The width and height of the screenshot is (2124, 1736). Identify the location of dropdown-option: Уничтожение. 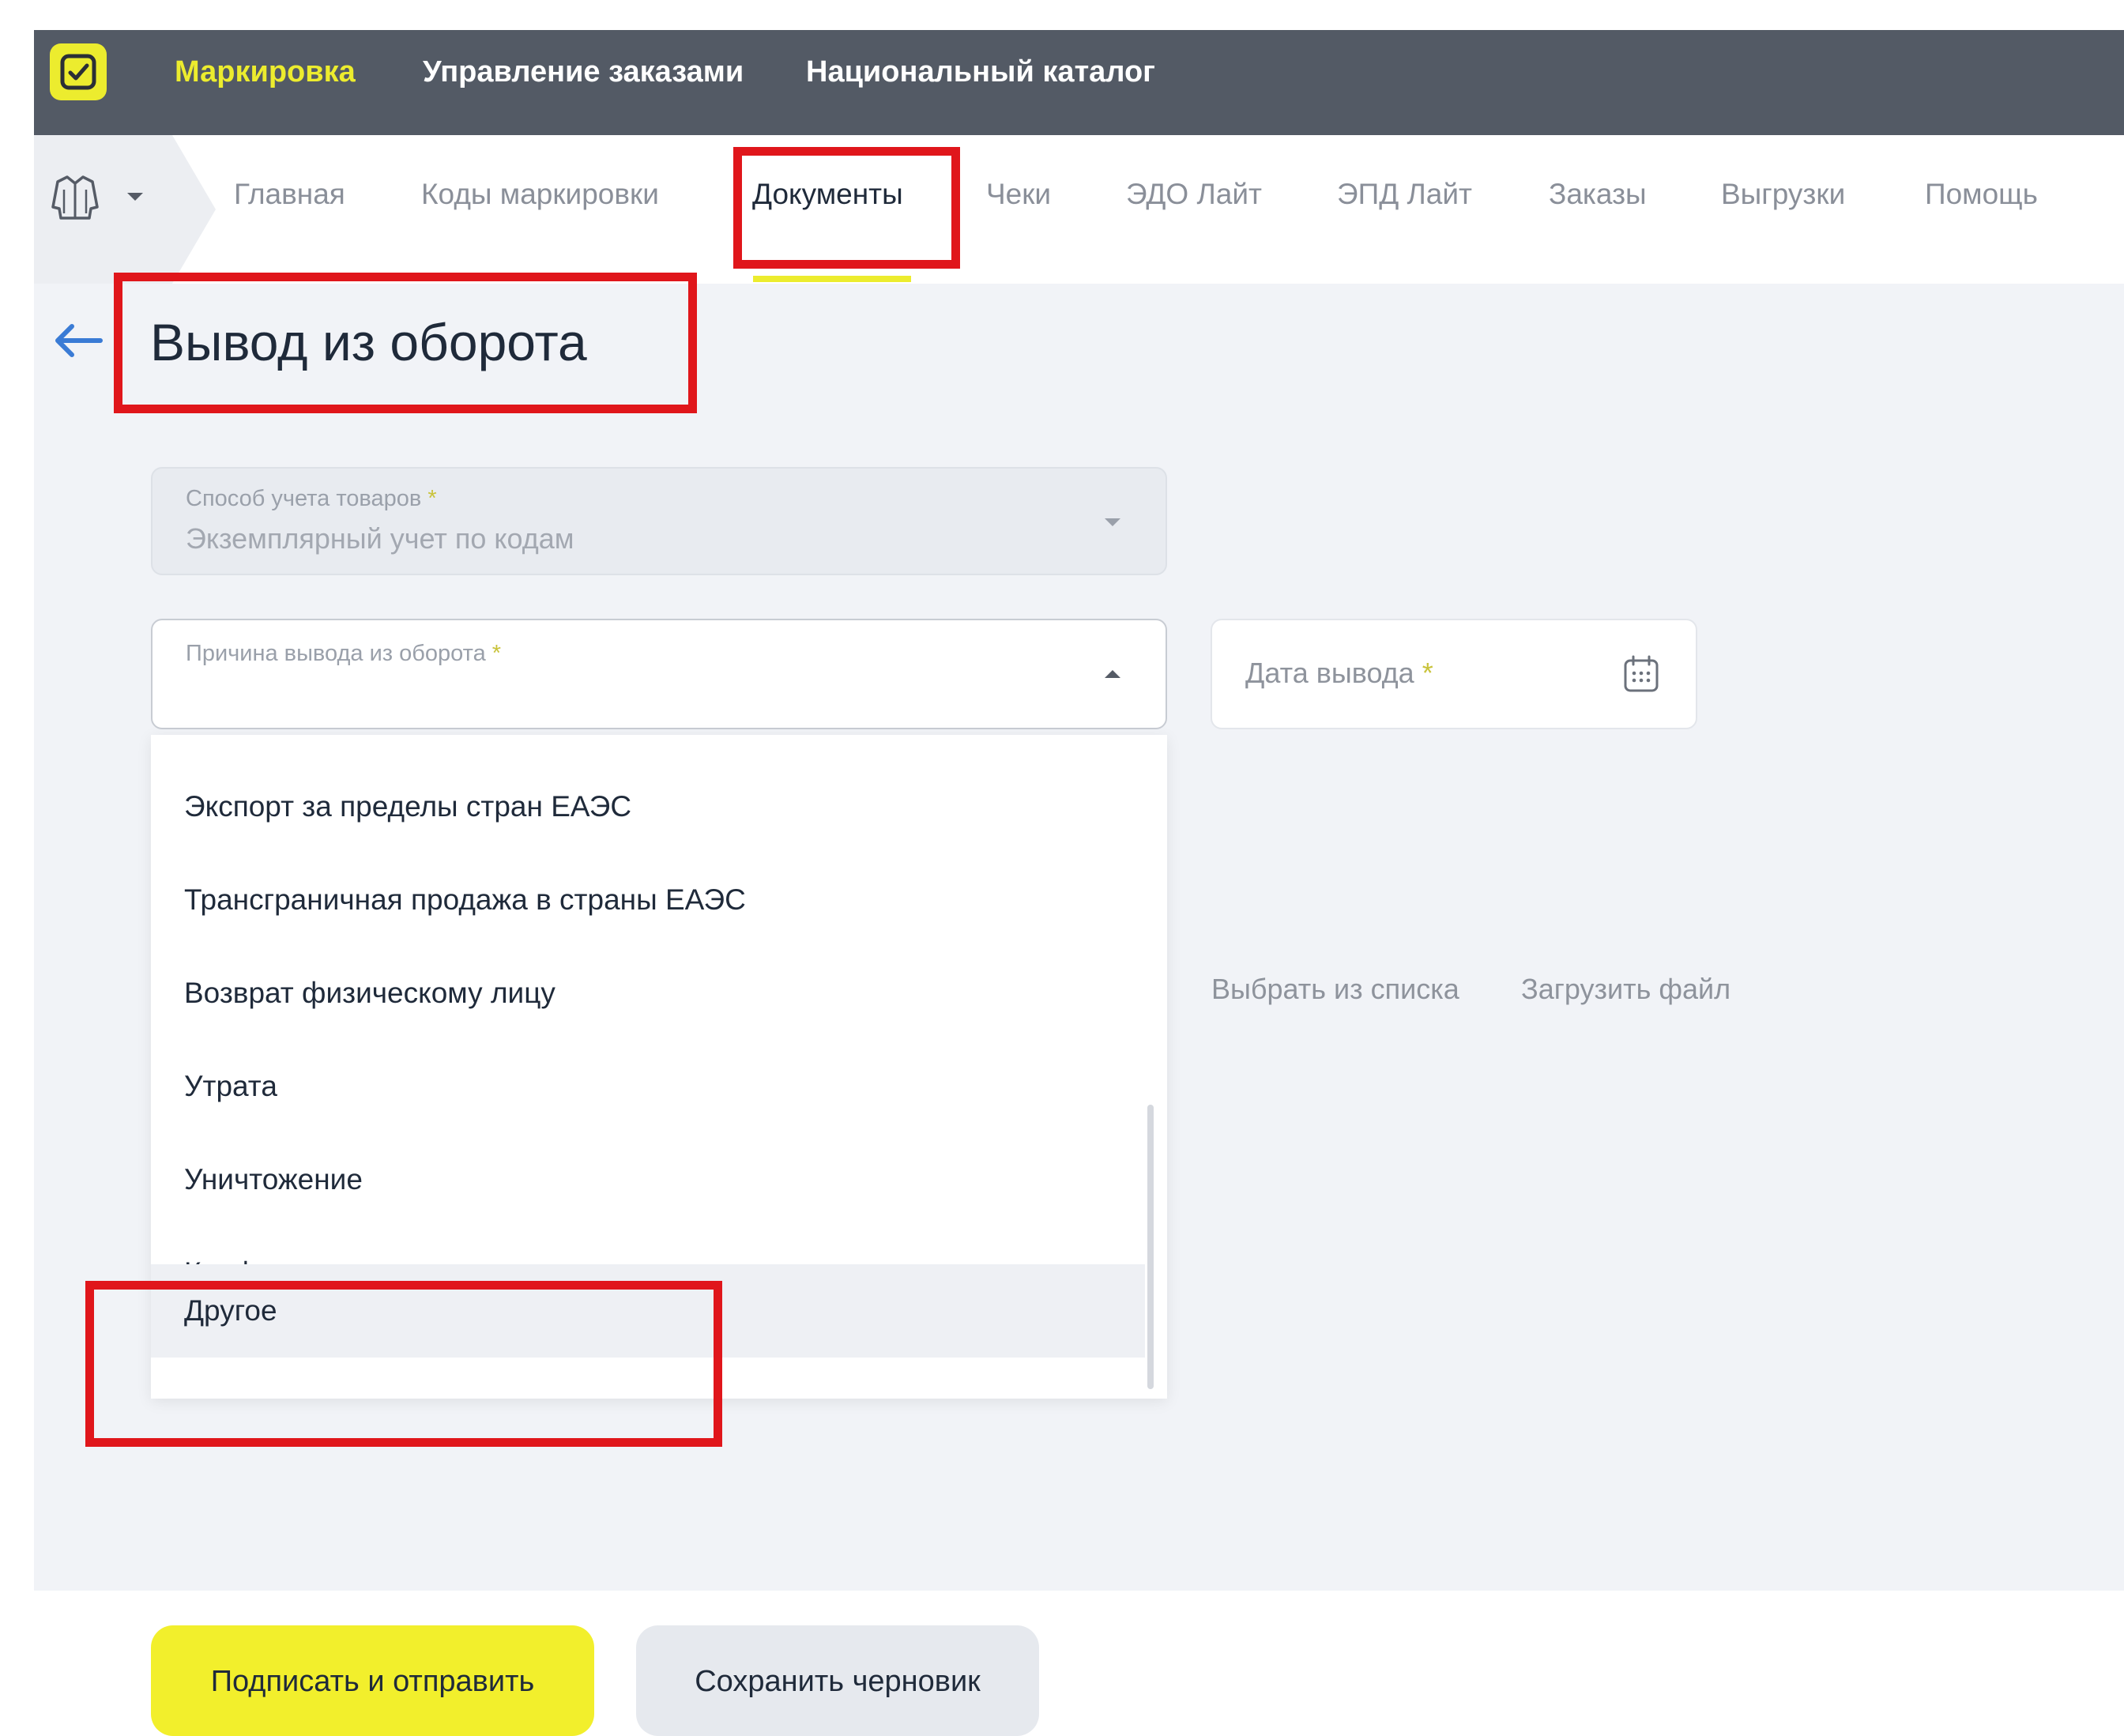
(648, 1179).